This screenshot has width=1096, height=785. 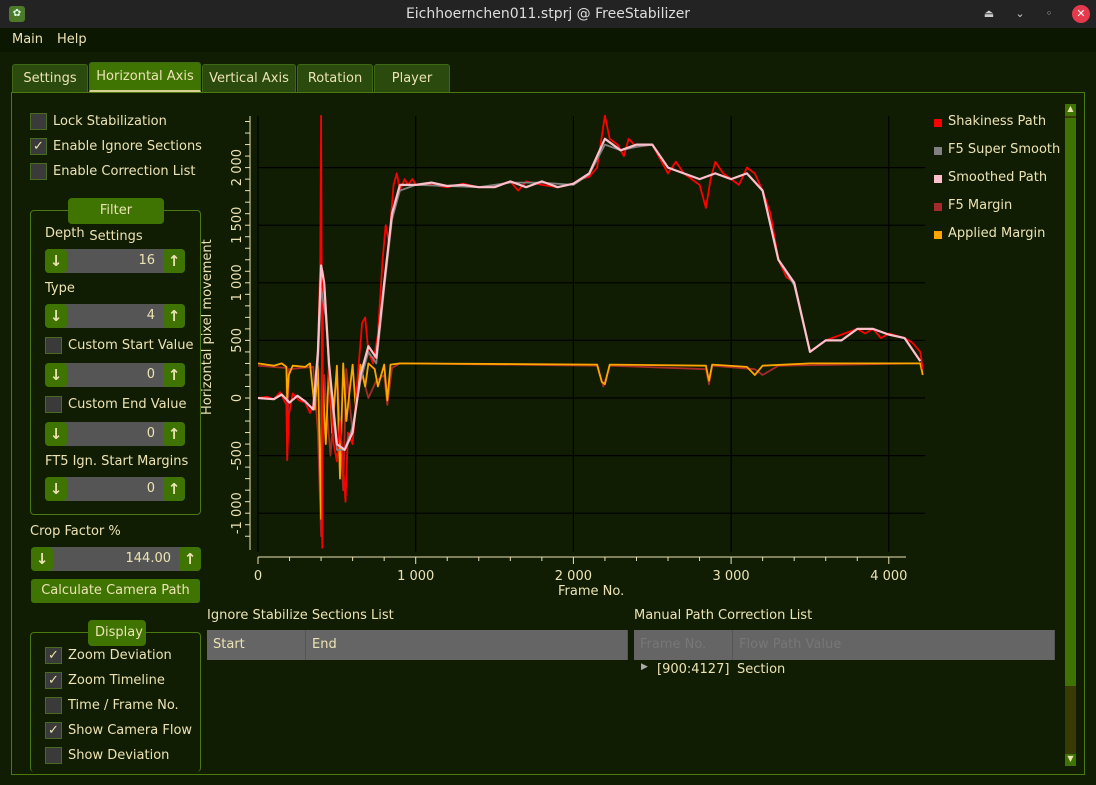 I want to click on legend-label: F5 Super Smooth, so click(x=1004, y=149).